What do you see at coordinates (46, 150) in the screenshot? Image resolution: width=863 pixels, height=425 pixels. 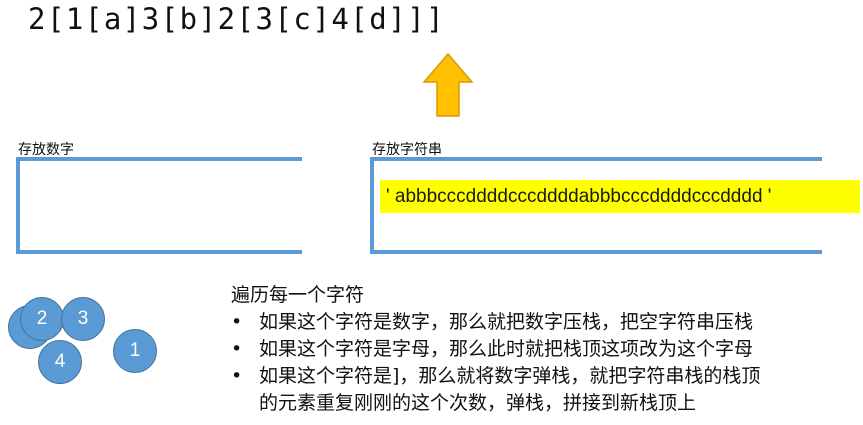 I see `number-stack-label: 存放数字` at bounding box center [46, 150].